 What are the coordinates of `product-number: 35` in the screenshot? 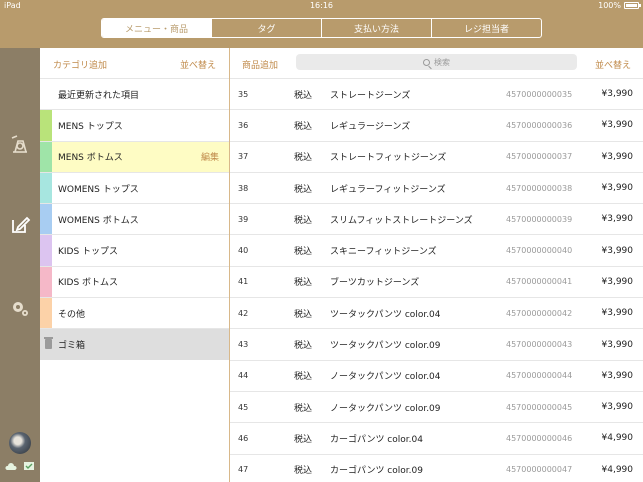 It's located at (243, 94).